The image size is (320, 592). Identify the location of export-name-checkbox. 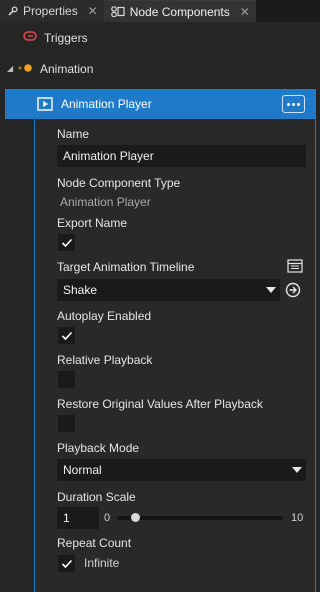
(66, 242).